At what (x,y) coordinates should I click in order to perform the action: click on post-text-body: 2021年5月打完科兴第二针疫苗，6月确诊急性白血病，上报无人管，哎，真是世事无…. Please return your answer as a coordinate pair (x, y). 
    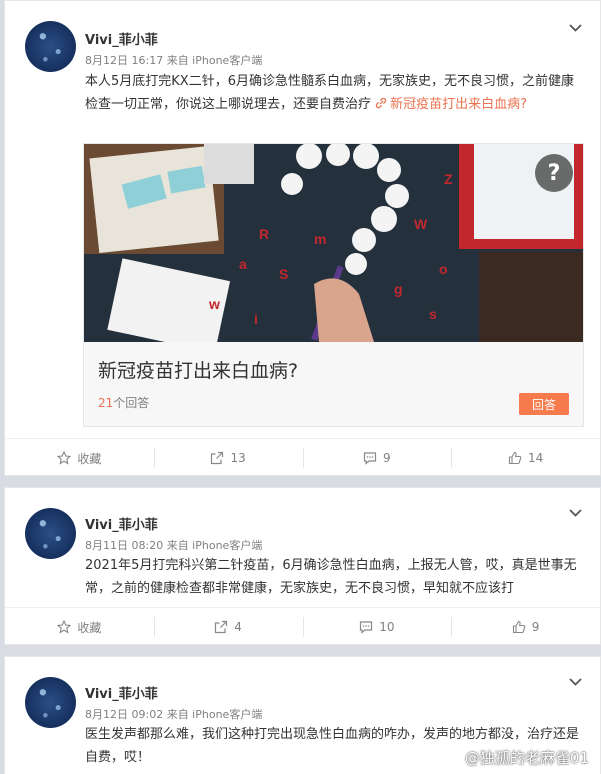
    Looking at the image, I should click on (331, 577).